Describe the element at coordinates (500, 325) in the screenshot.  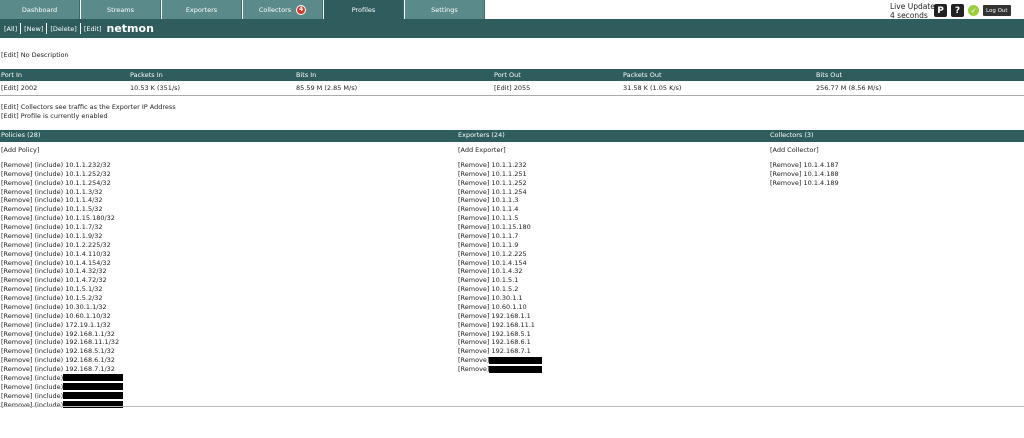
I see `list-item: [Remove] 192.168.11.1` at that location.